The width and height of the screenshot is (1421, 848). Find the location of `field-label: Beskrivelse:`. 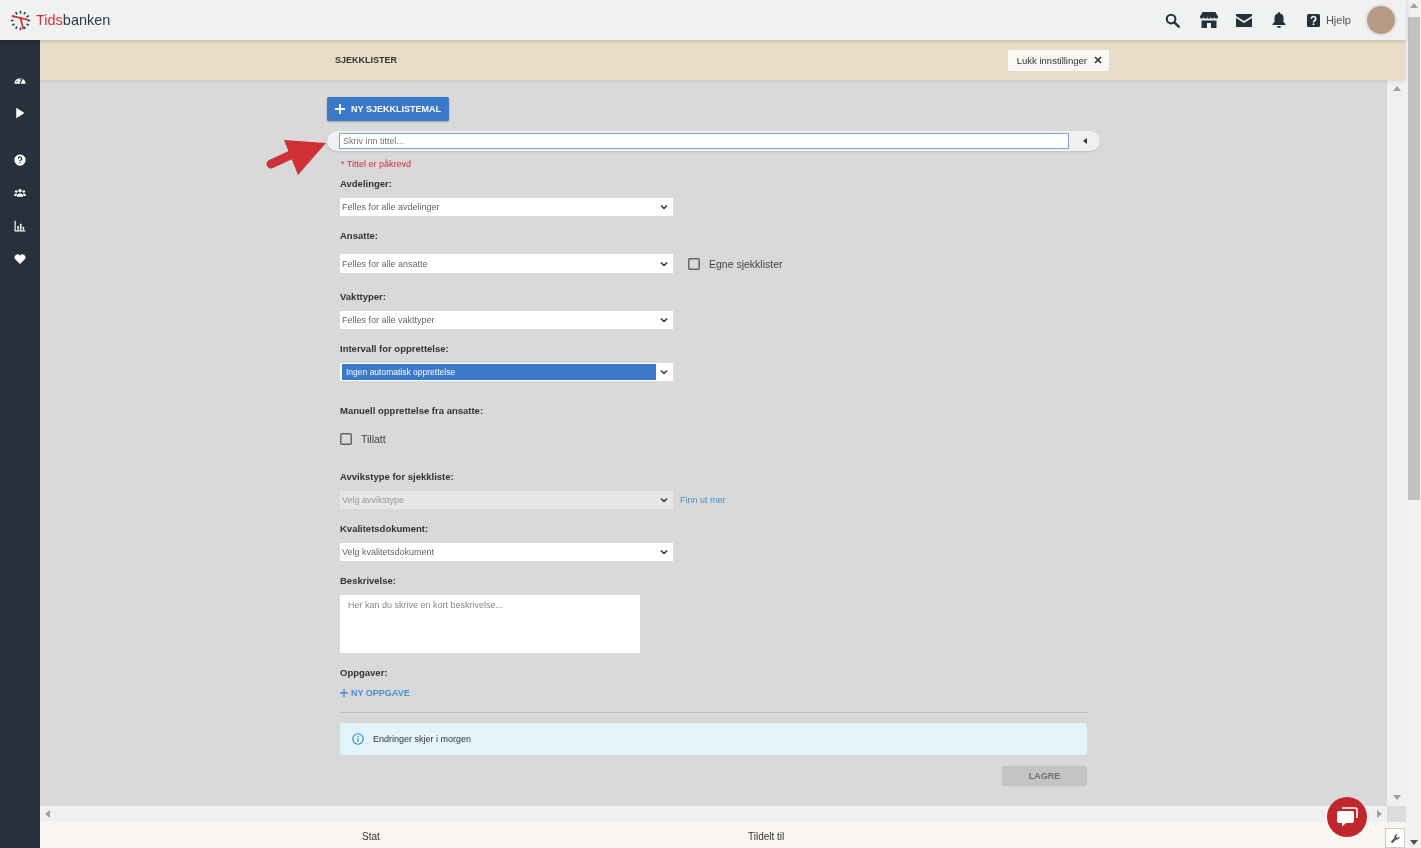

field-label: Beskrivelse: is located at coordinates (368, 581).